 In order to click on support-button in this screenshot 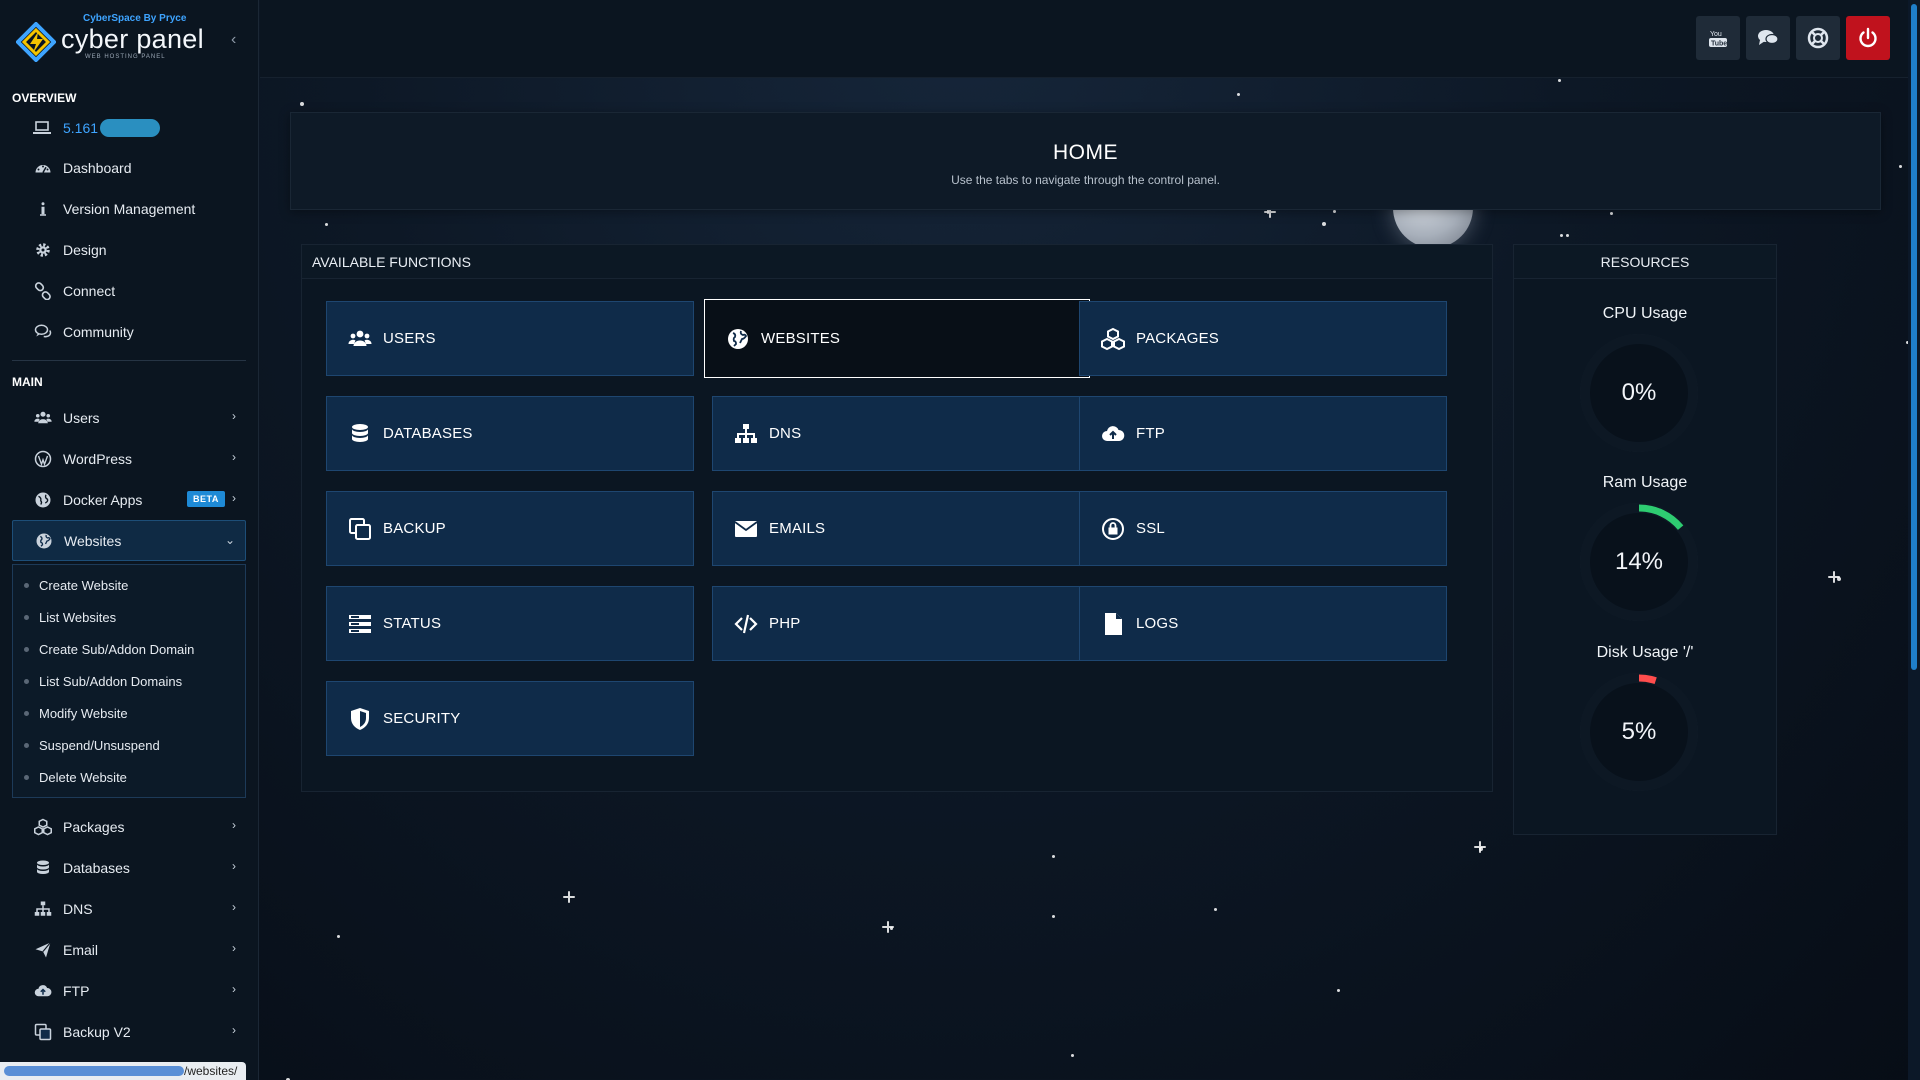, I will do `click(1818, 38)`.